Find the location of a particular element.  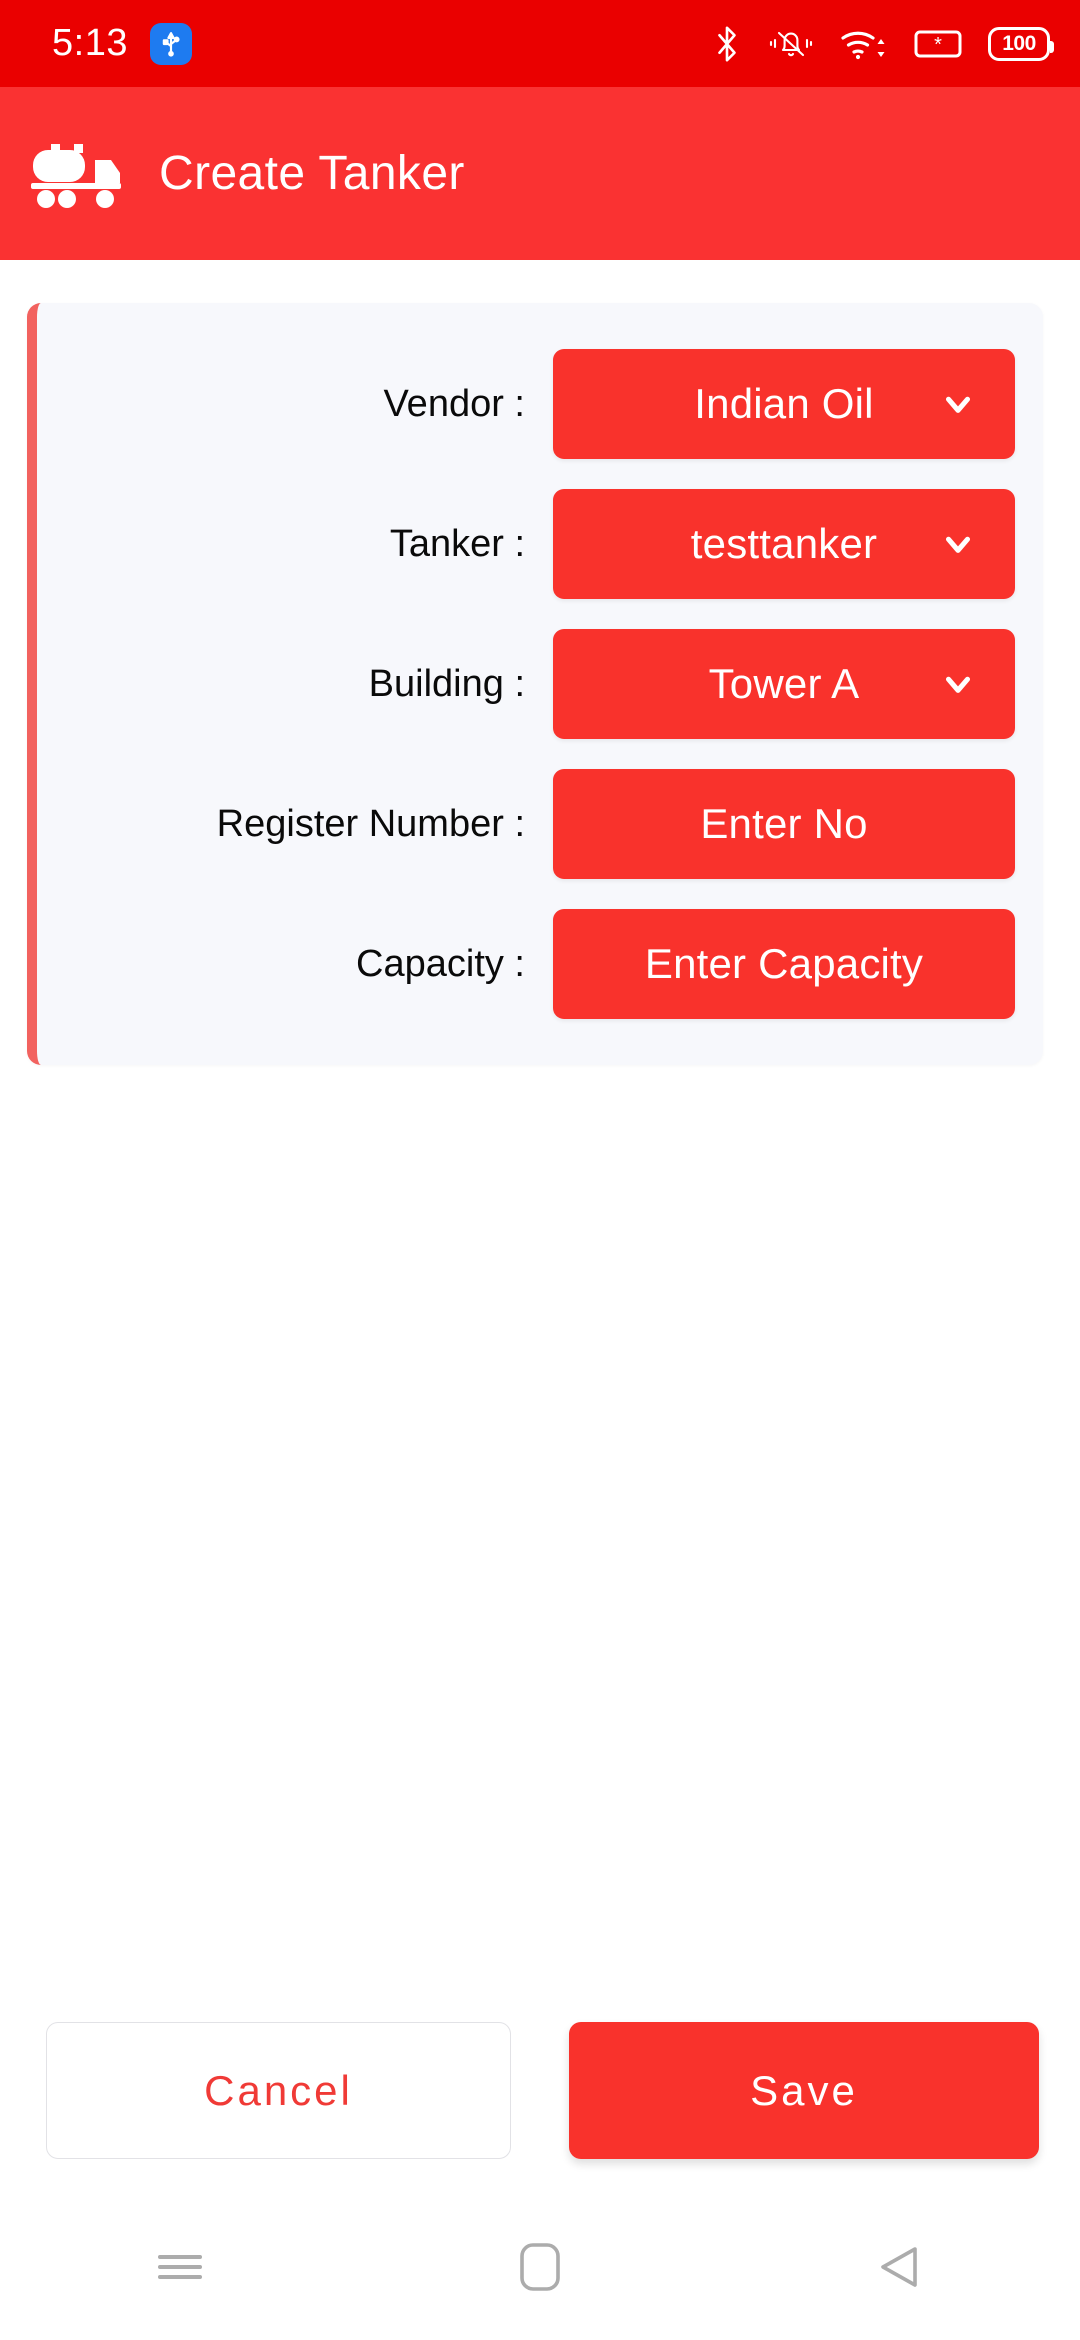

system-nav-bar is located at coordinates (540, 2266).